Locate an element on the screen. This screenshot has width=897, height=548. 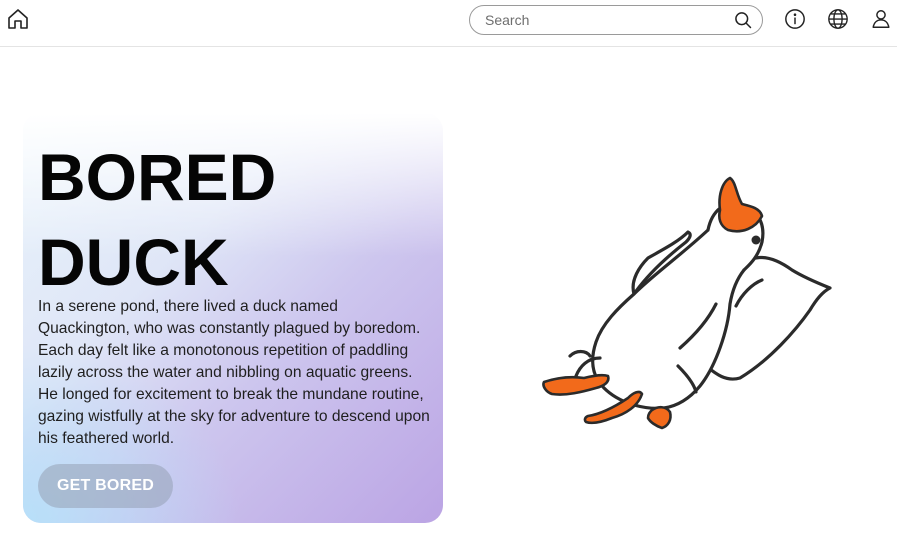
globe-icon is located at coordinates (838, 19).